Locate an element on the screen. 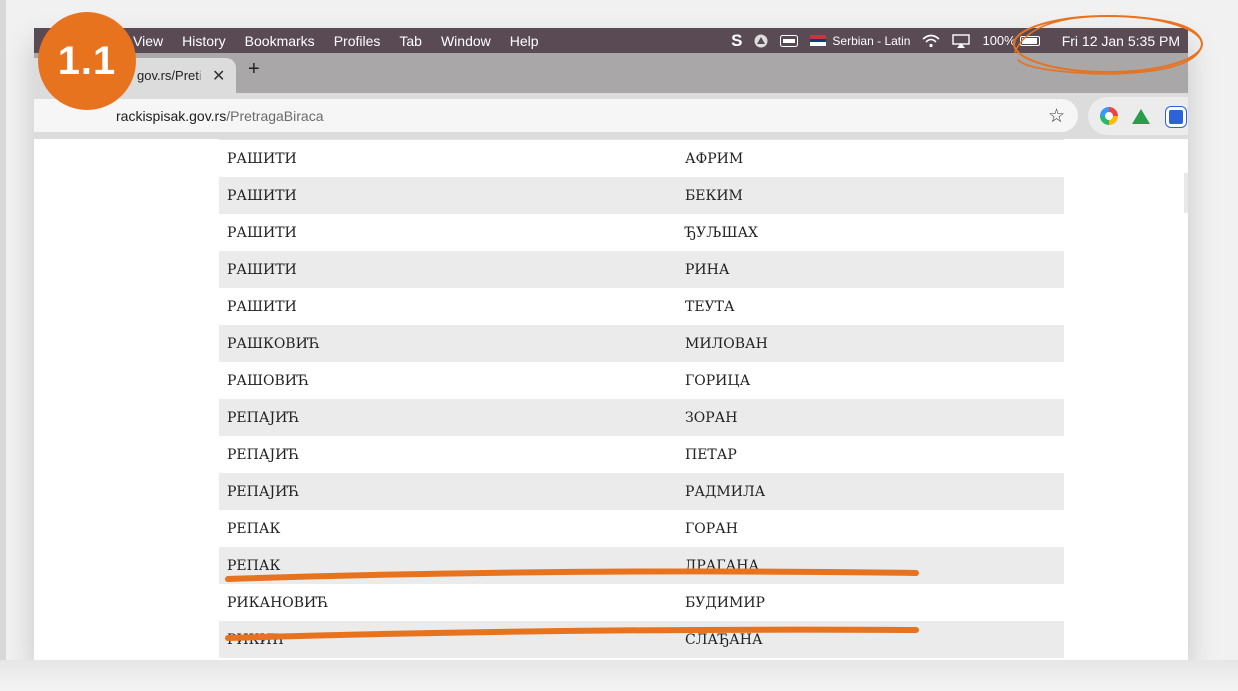 The height and width of the screenshot is (691, 1238). browser-toolbar: rackispisak.gov.rs/PretragaBiraca ☆ is located at coordinates (611, 116).